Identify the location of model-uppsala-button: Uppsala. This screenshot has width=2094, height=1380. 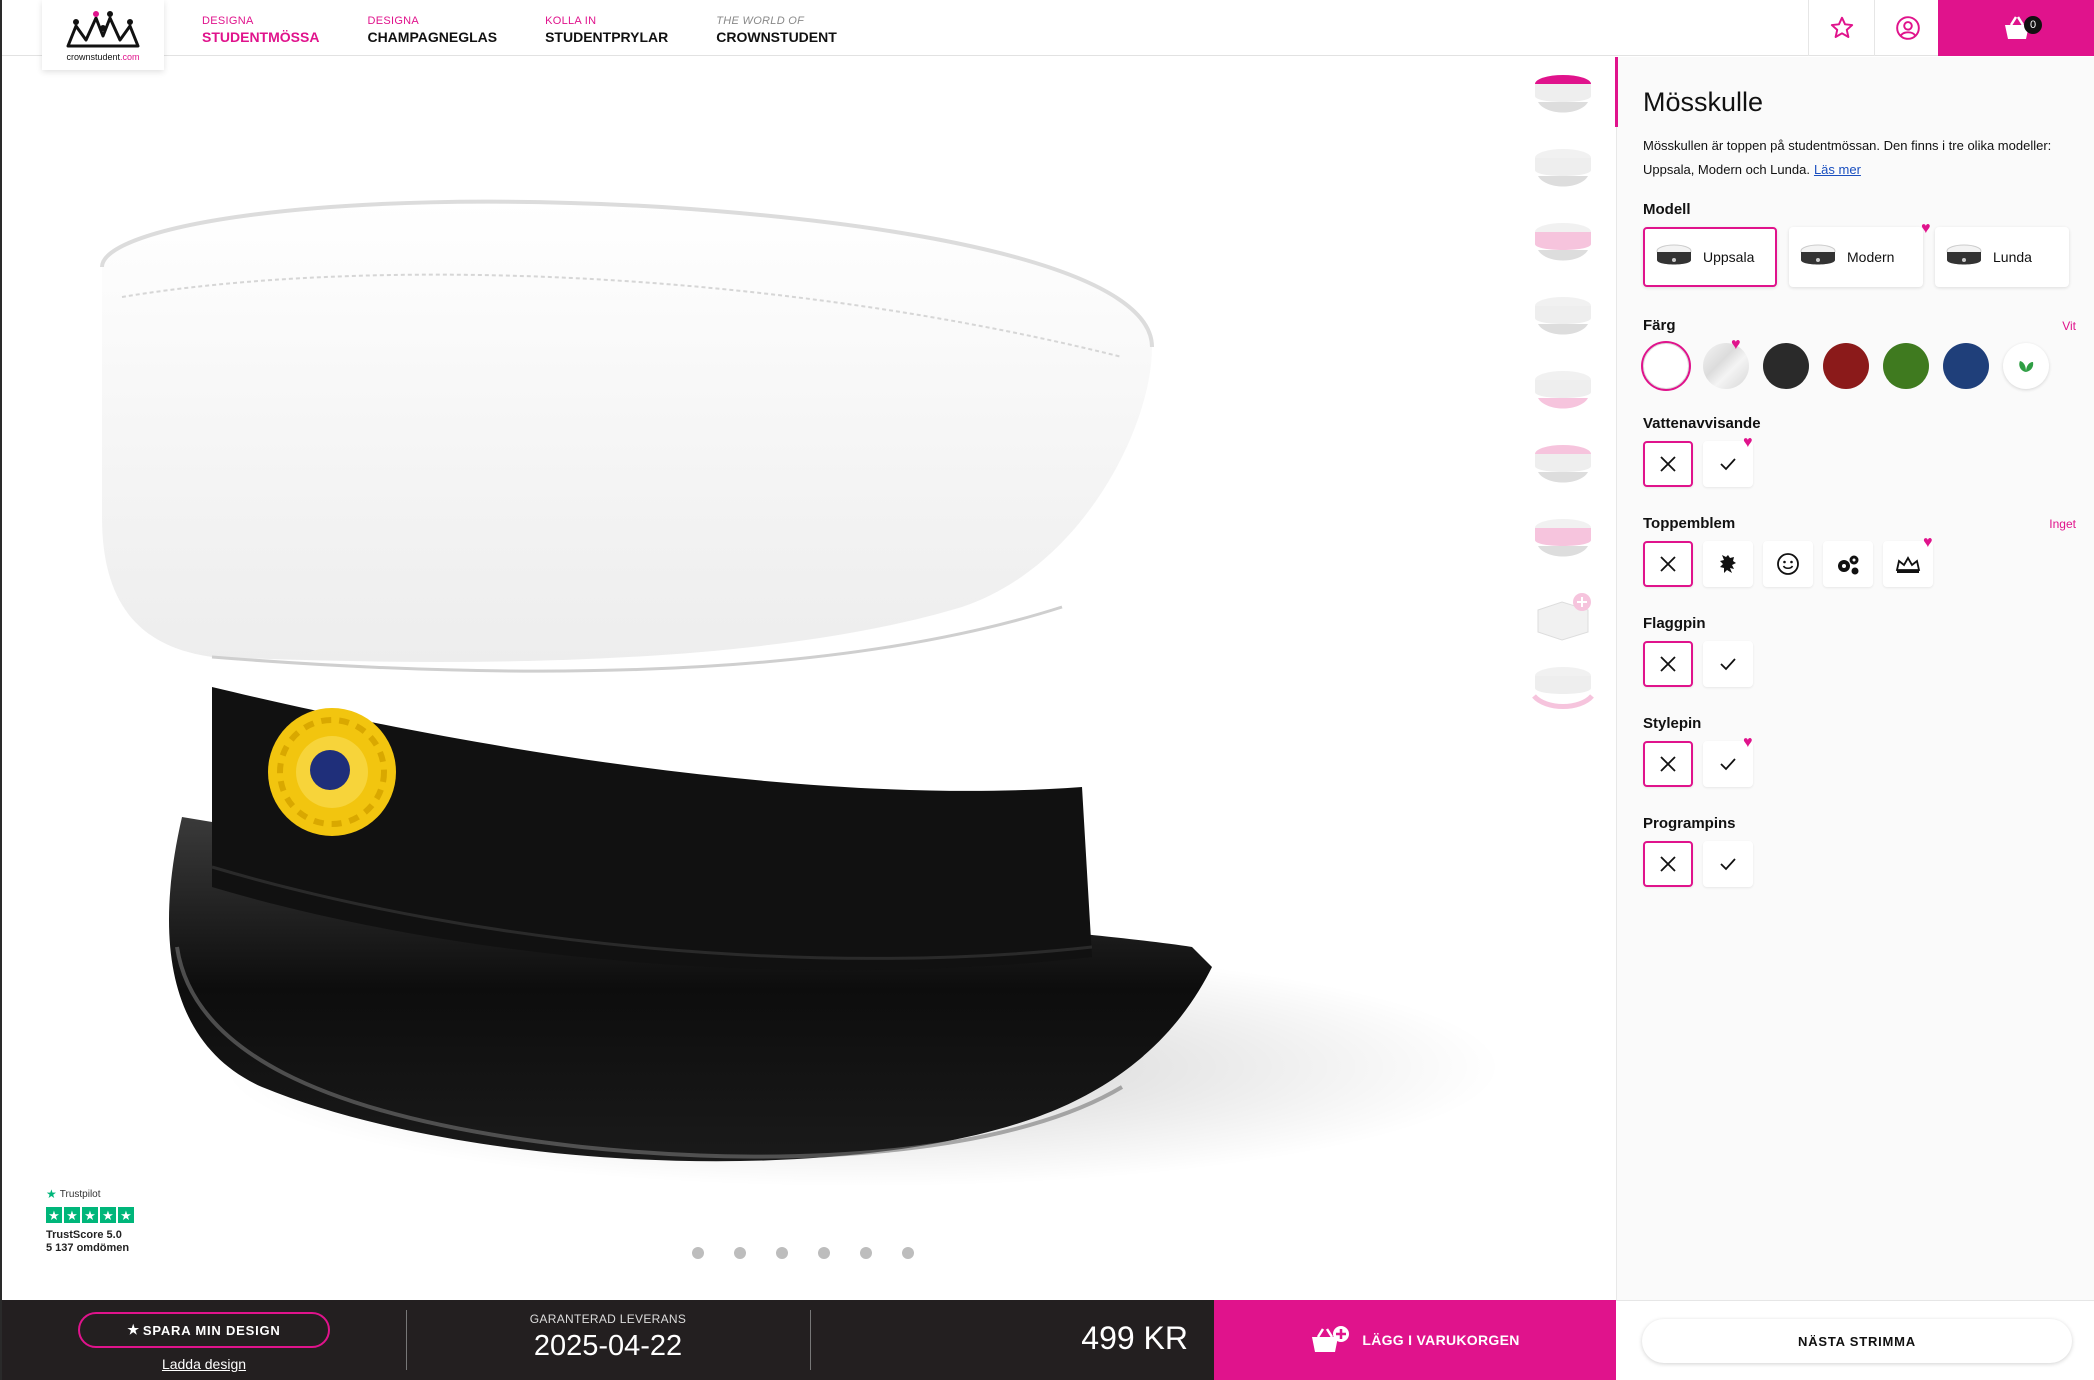
(1710, 257).